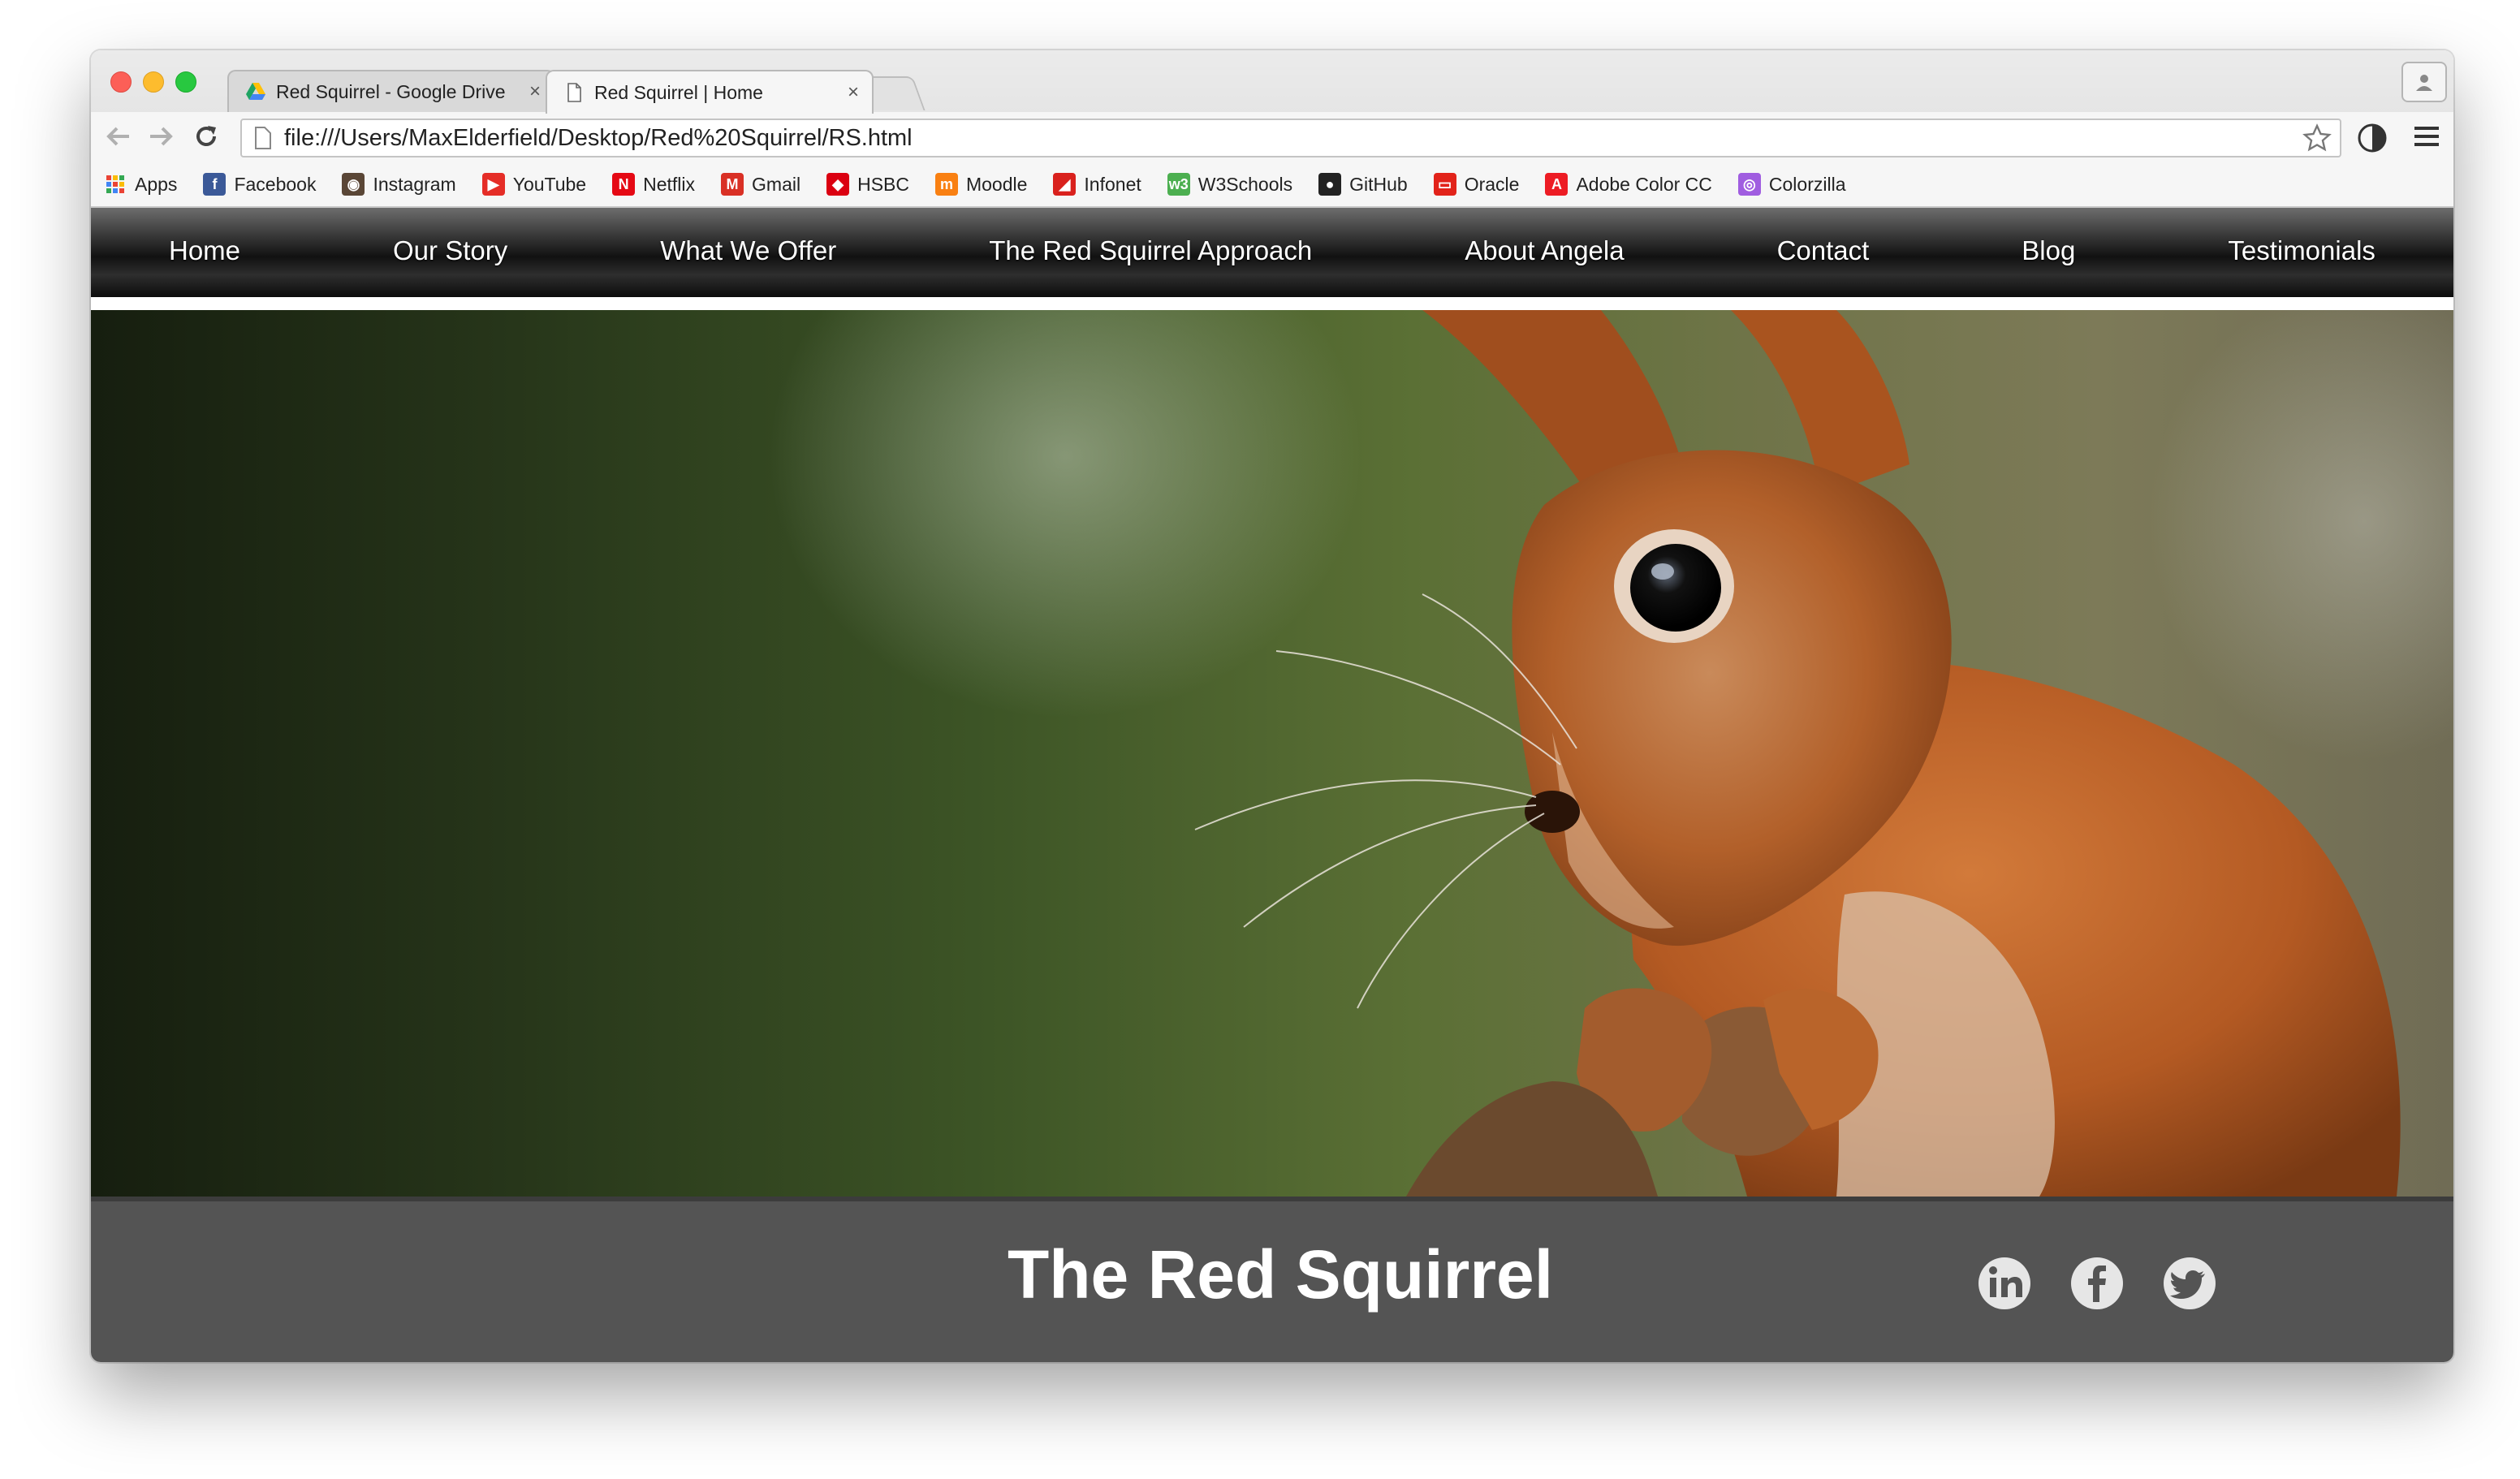 Image resolution: width=2520 pixels, height=1479 pixels. I want to click on bookmark-label: Apps, so click(157, 184).